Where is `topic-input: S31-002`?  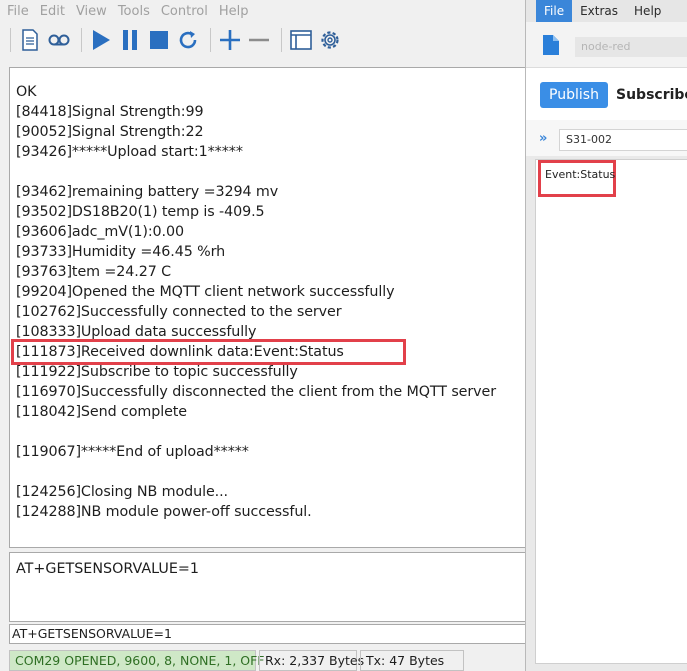 topic-input: S31-002 is located at coordinates (623, 140).